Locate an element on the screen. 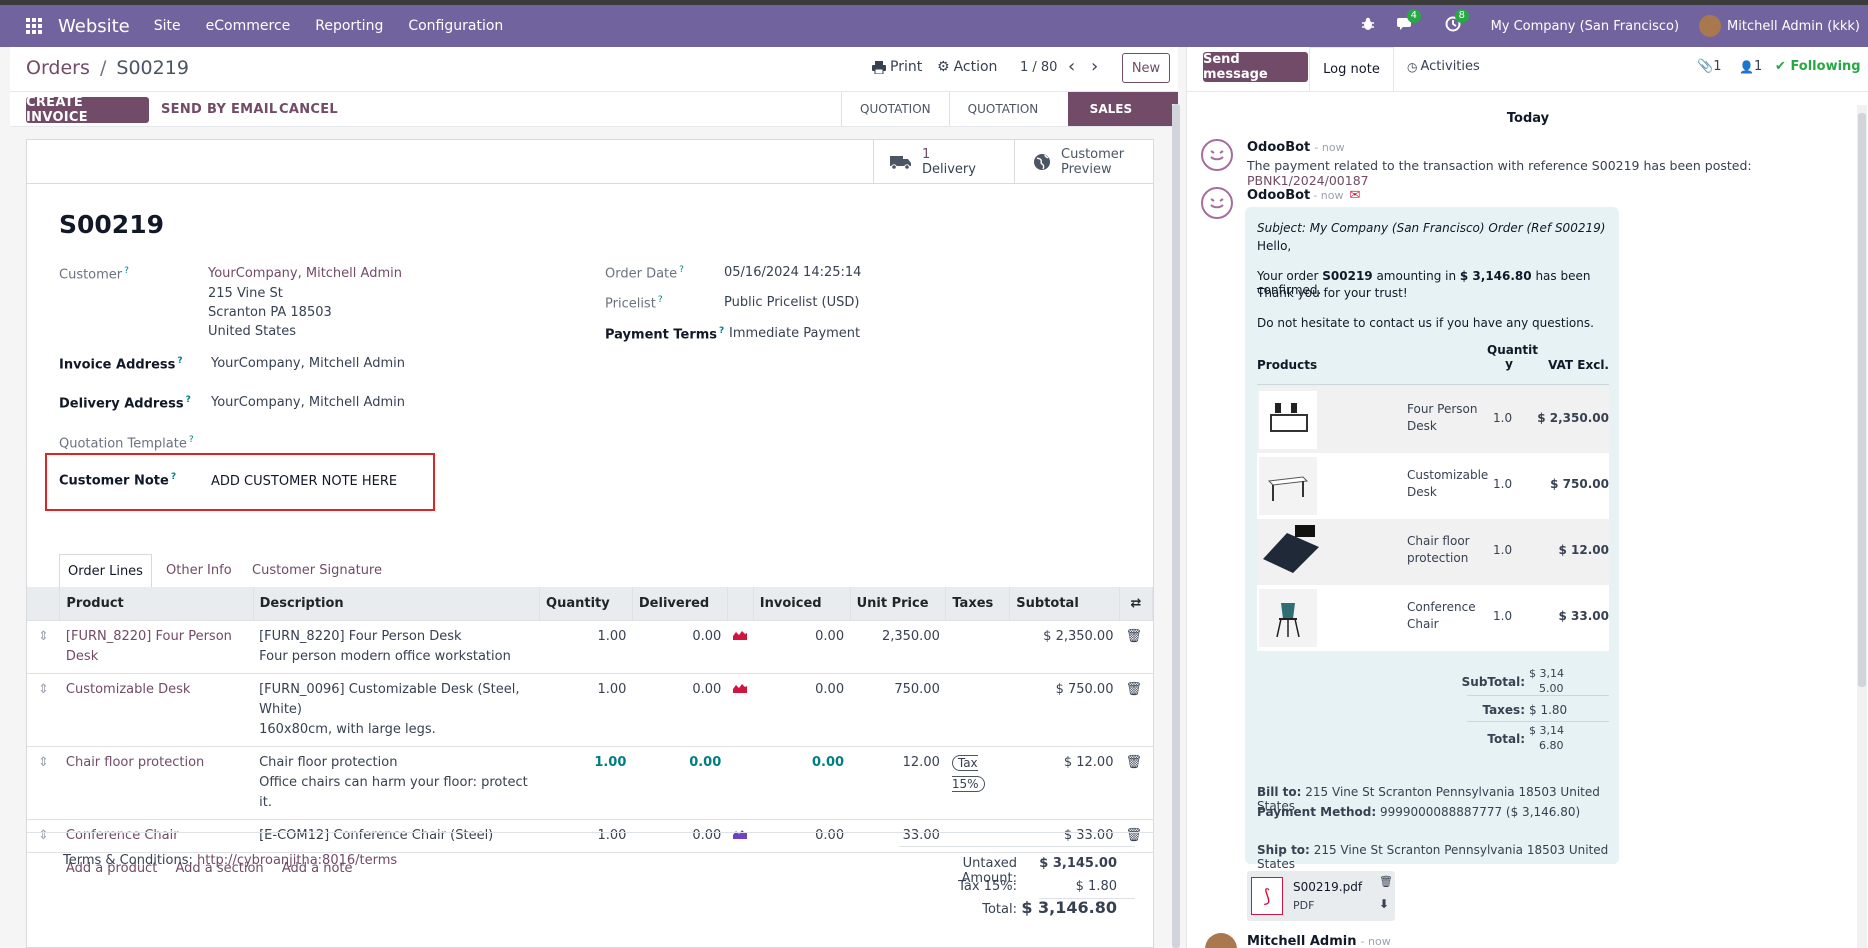  download-icon: ⬇ is located at coordinates (1384, 904).